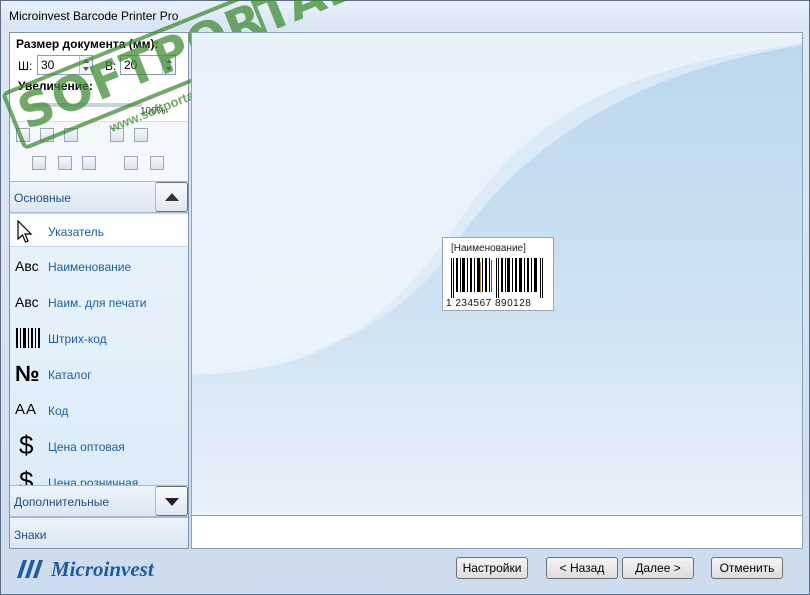 This screenshot has height=595, width=810. I want to click on list-item-barcode: Штрих-код, so click(99, 338).